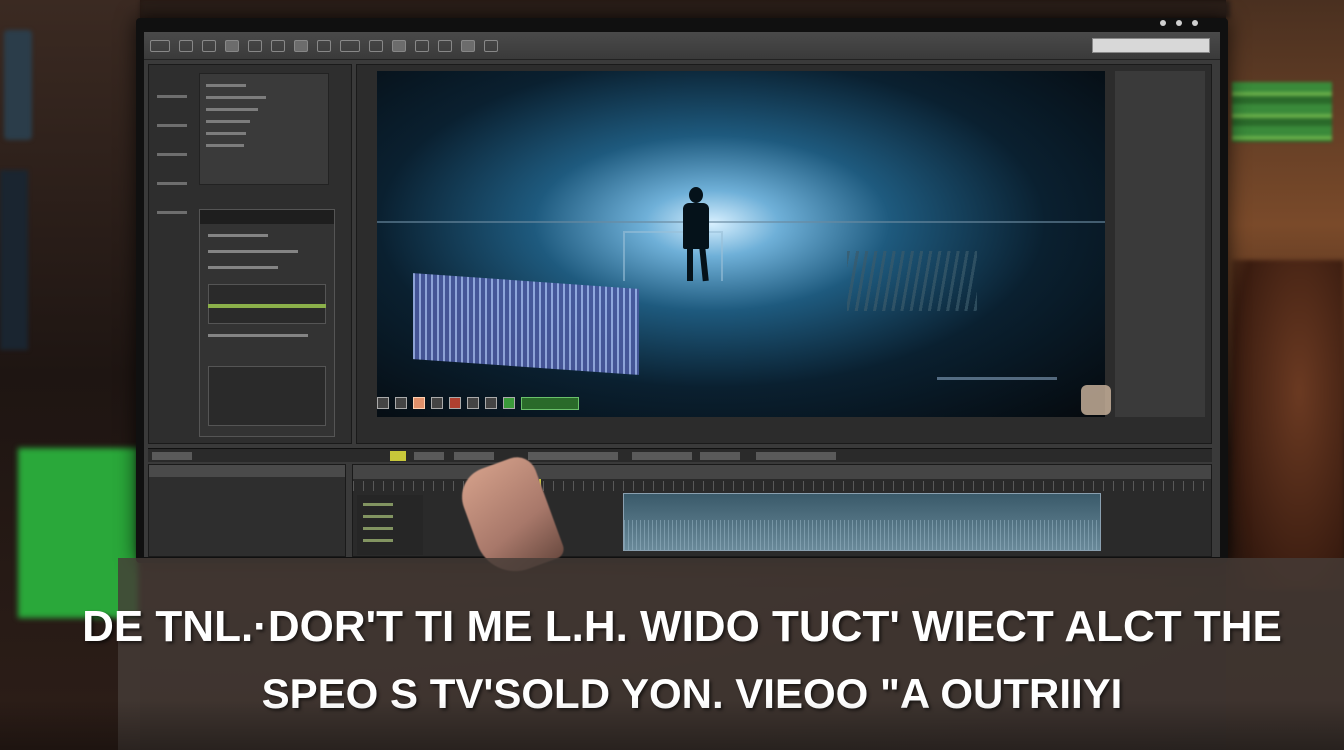 The image size is (1344, 750). Describe the element at coordinates (247, 510) in the screenshot. I see `track-headers` at that location.